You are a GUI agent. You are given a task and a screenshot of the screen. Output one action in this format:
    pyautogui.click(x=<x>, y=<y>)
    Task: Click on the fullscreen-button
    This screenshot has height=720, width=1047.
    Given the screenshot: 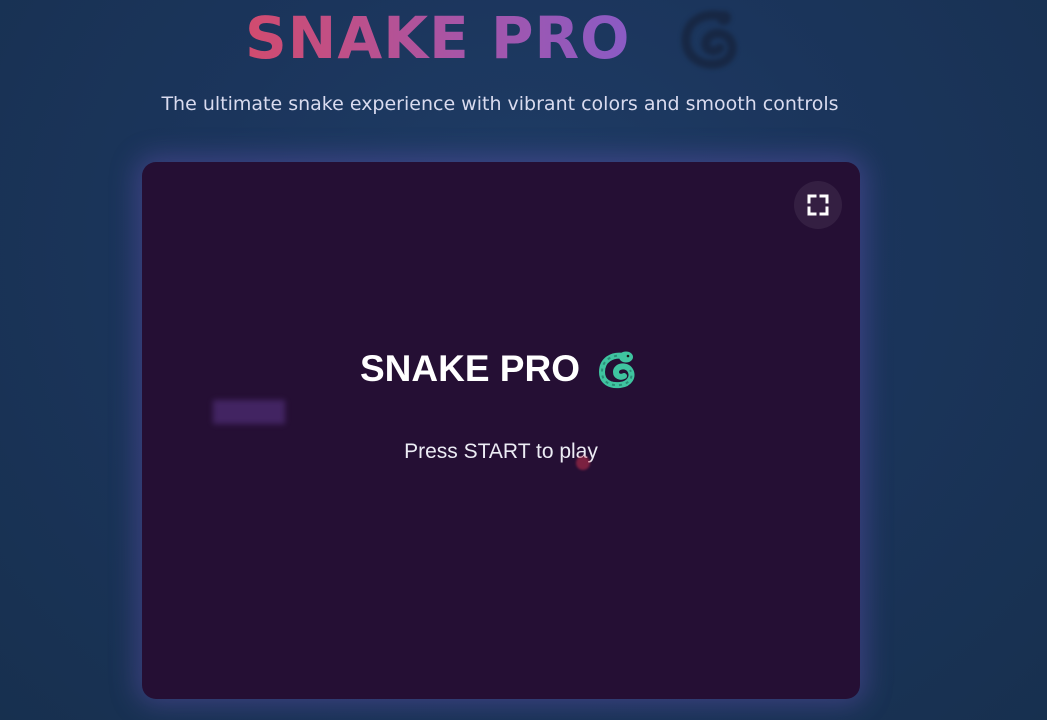 What is the action you would take?
    pyautogui.click(x=818, y=205)
    